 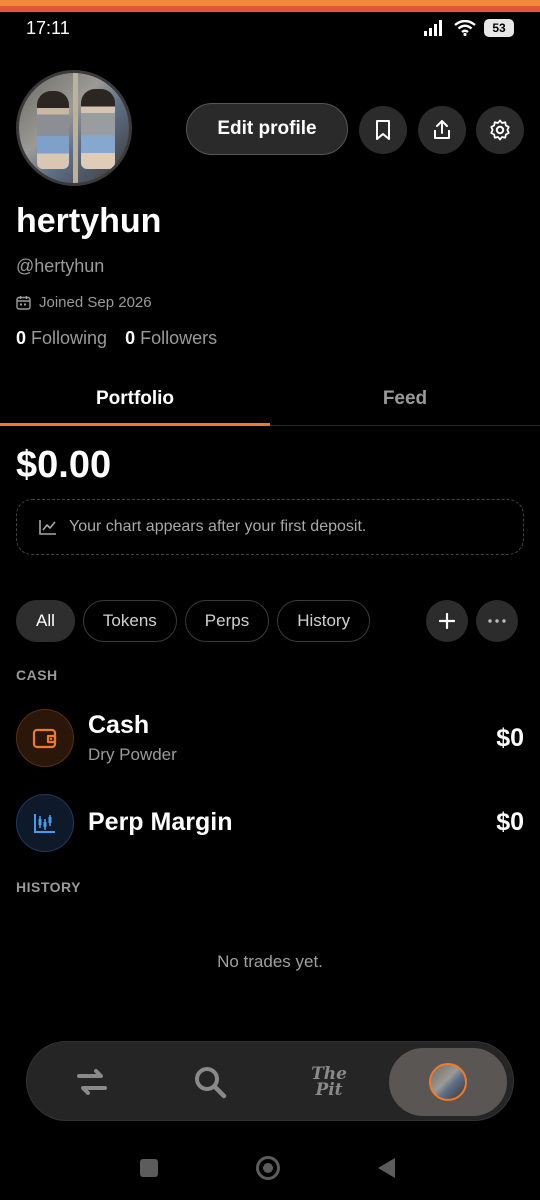 I want to click on wifi-icon, so click(x=465, y=28).